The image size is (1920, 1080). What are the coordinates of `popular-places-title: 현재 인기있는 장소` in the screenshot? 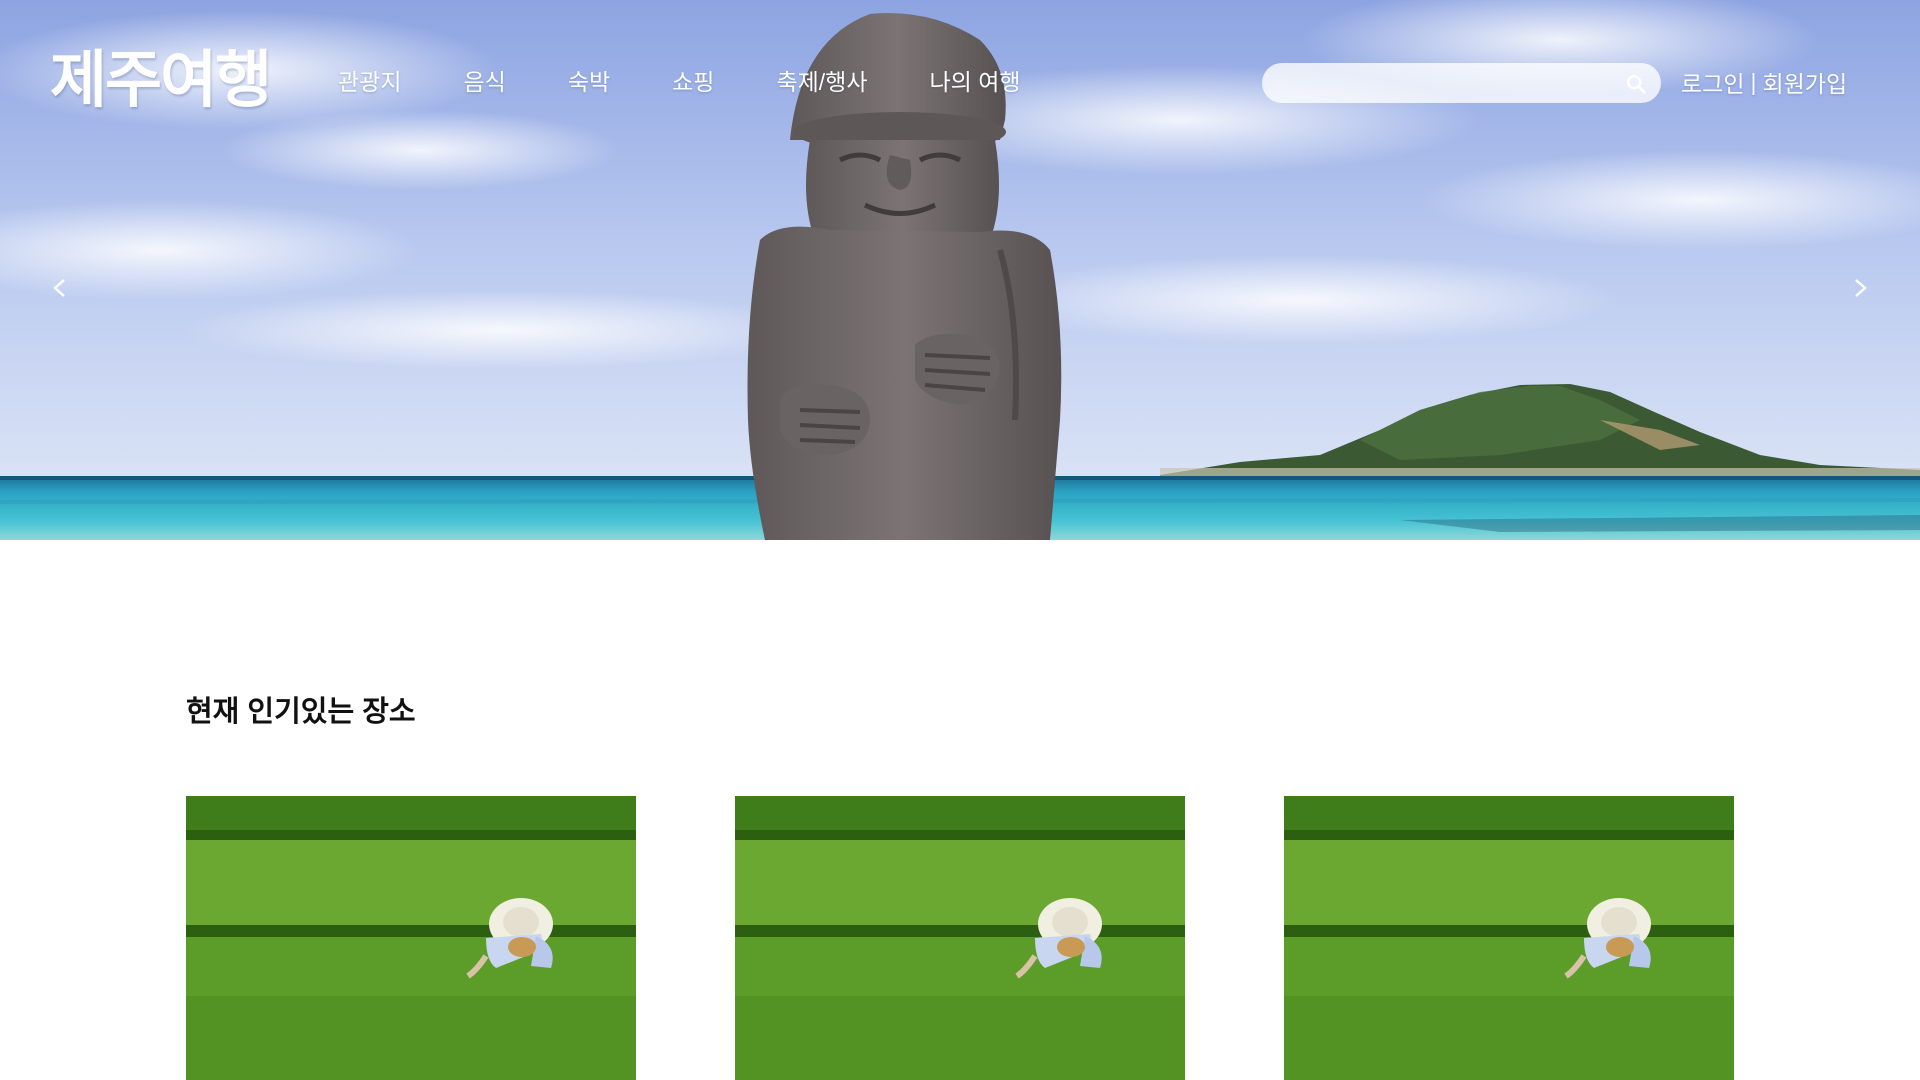 It's located at (301, 712).